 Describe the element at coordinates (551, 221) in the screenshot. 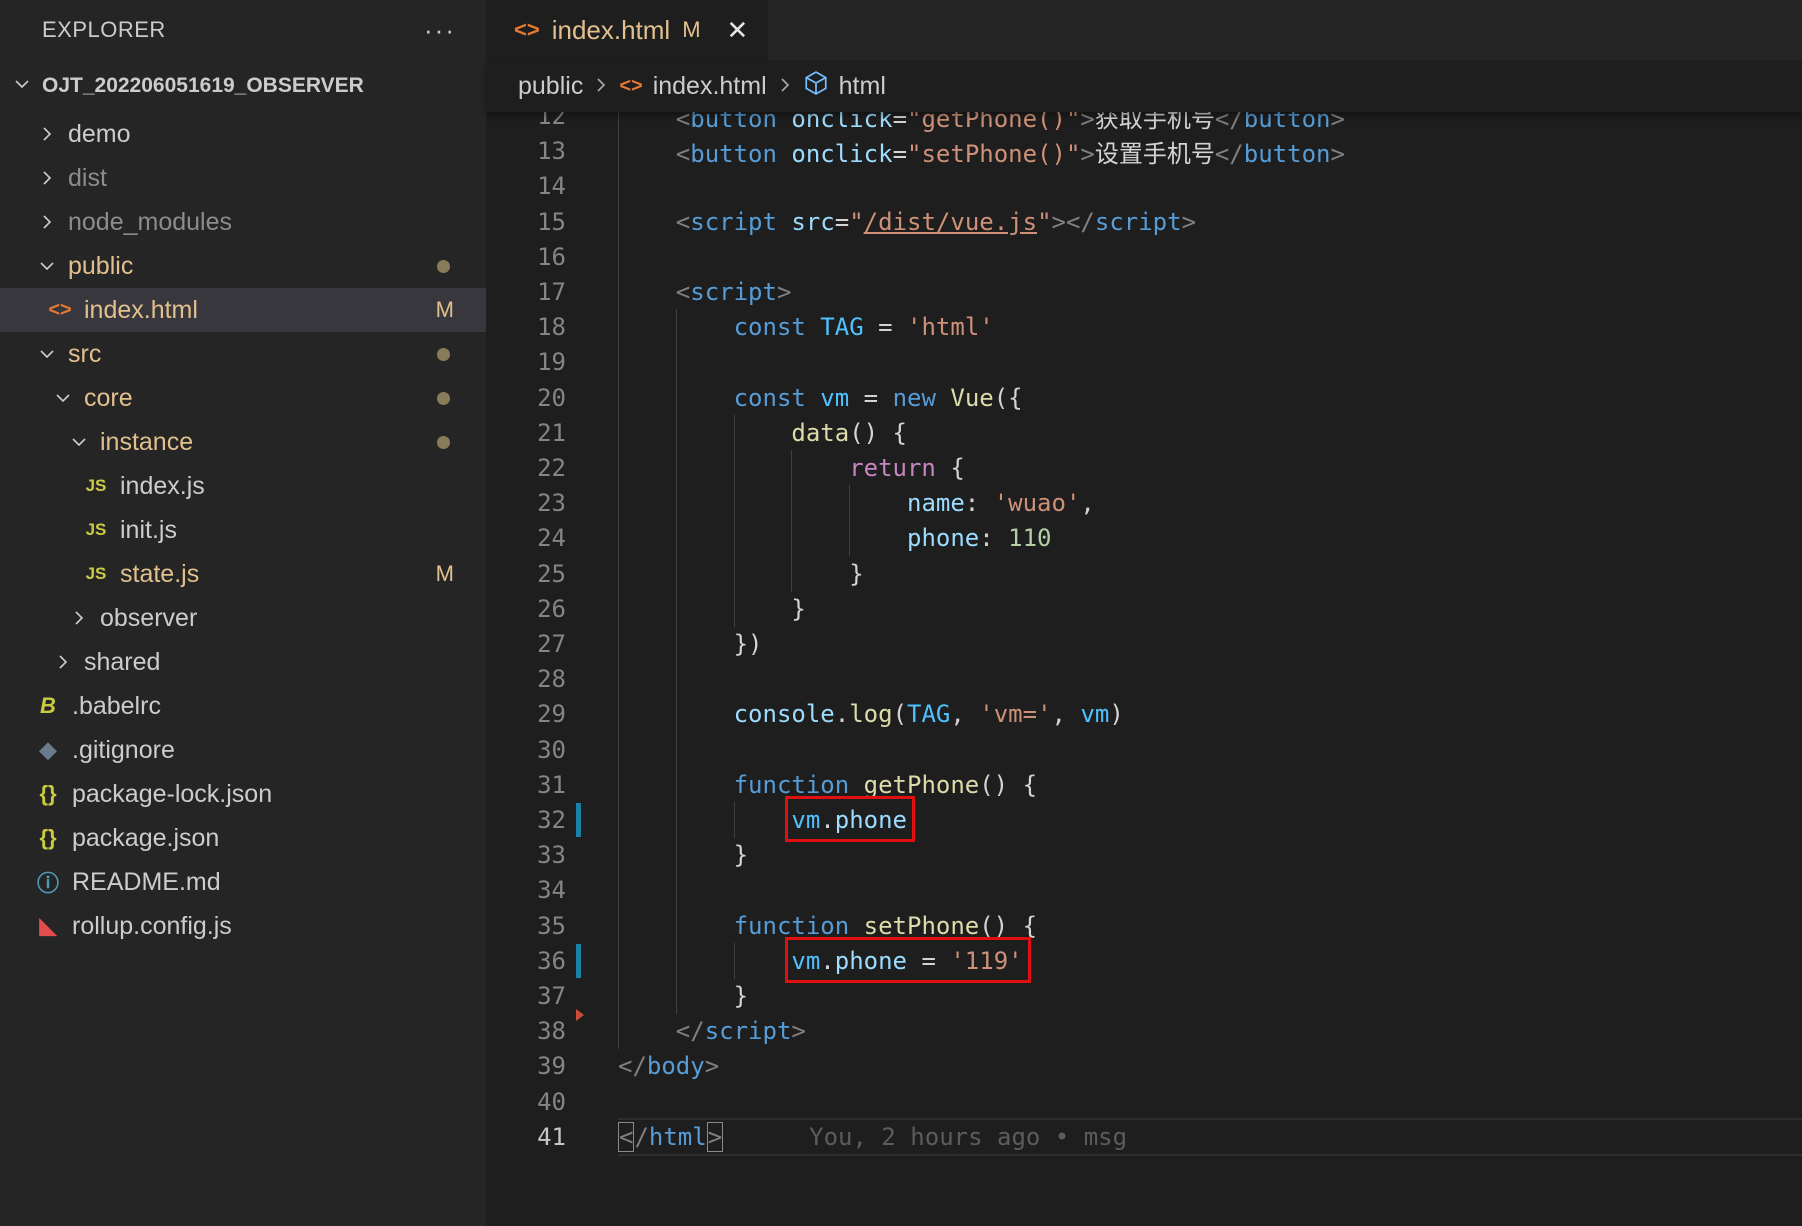

I see `line-number: 15` at that location.